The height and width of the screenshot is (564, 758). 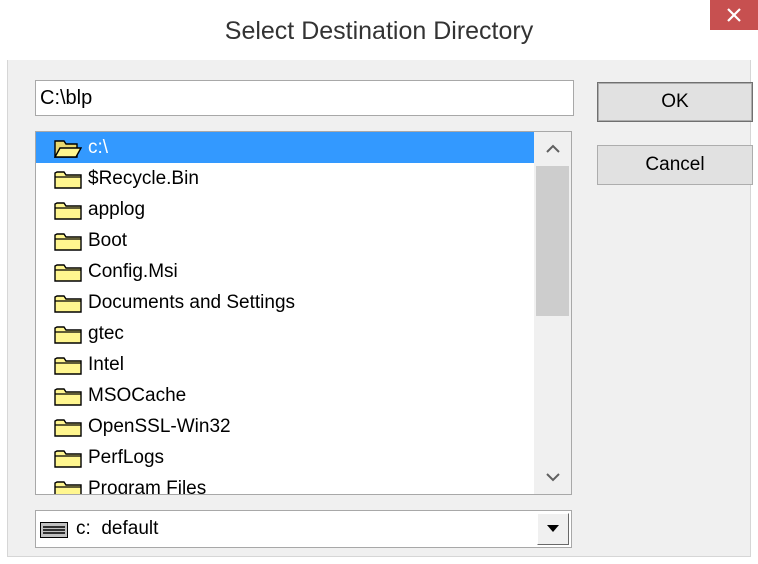 What do you see at coordinates (133, 271) in the screenshot?
I see `folder-list-item-label: Config.Msi` at bounding box center [133, 271].